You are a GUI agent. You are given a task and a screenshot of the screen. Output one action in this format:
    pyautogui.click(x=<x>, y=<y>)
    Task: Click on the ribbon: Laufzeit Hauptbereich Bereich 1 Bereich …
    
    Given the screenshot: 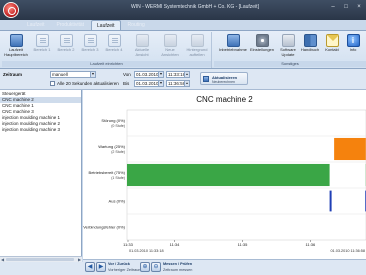 What is the action you would take?
    pyautogui.click(x=183, y=49)
    